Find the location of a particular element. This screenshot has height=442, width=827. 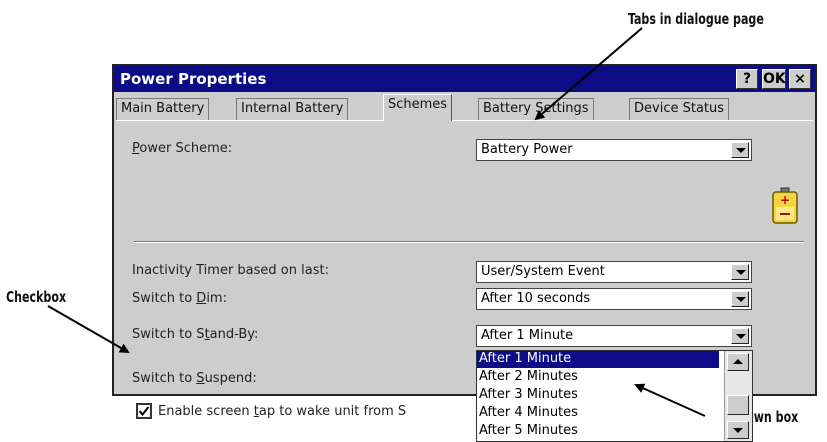

dropdown-scrollbar is located at coordinates (738, 396).